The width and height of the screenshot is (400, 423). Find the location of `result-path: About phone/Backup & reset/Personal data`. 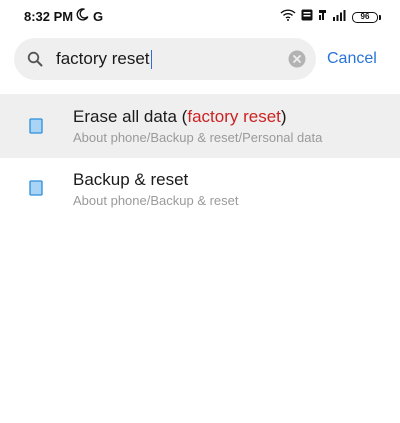

result-path: About phone/Backup & reset/Personal data is located at coordinates (198, 137).